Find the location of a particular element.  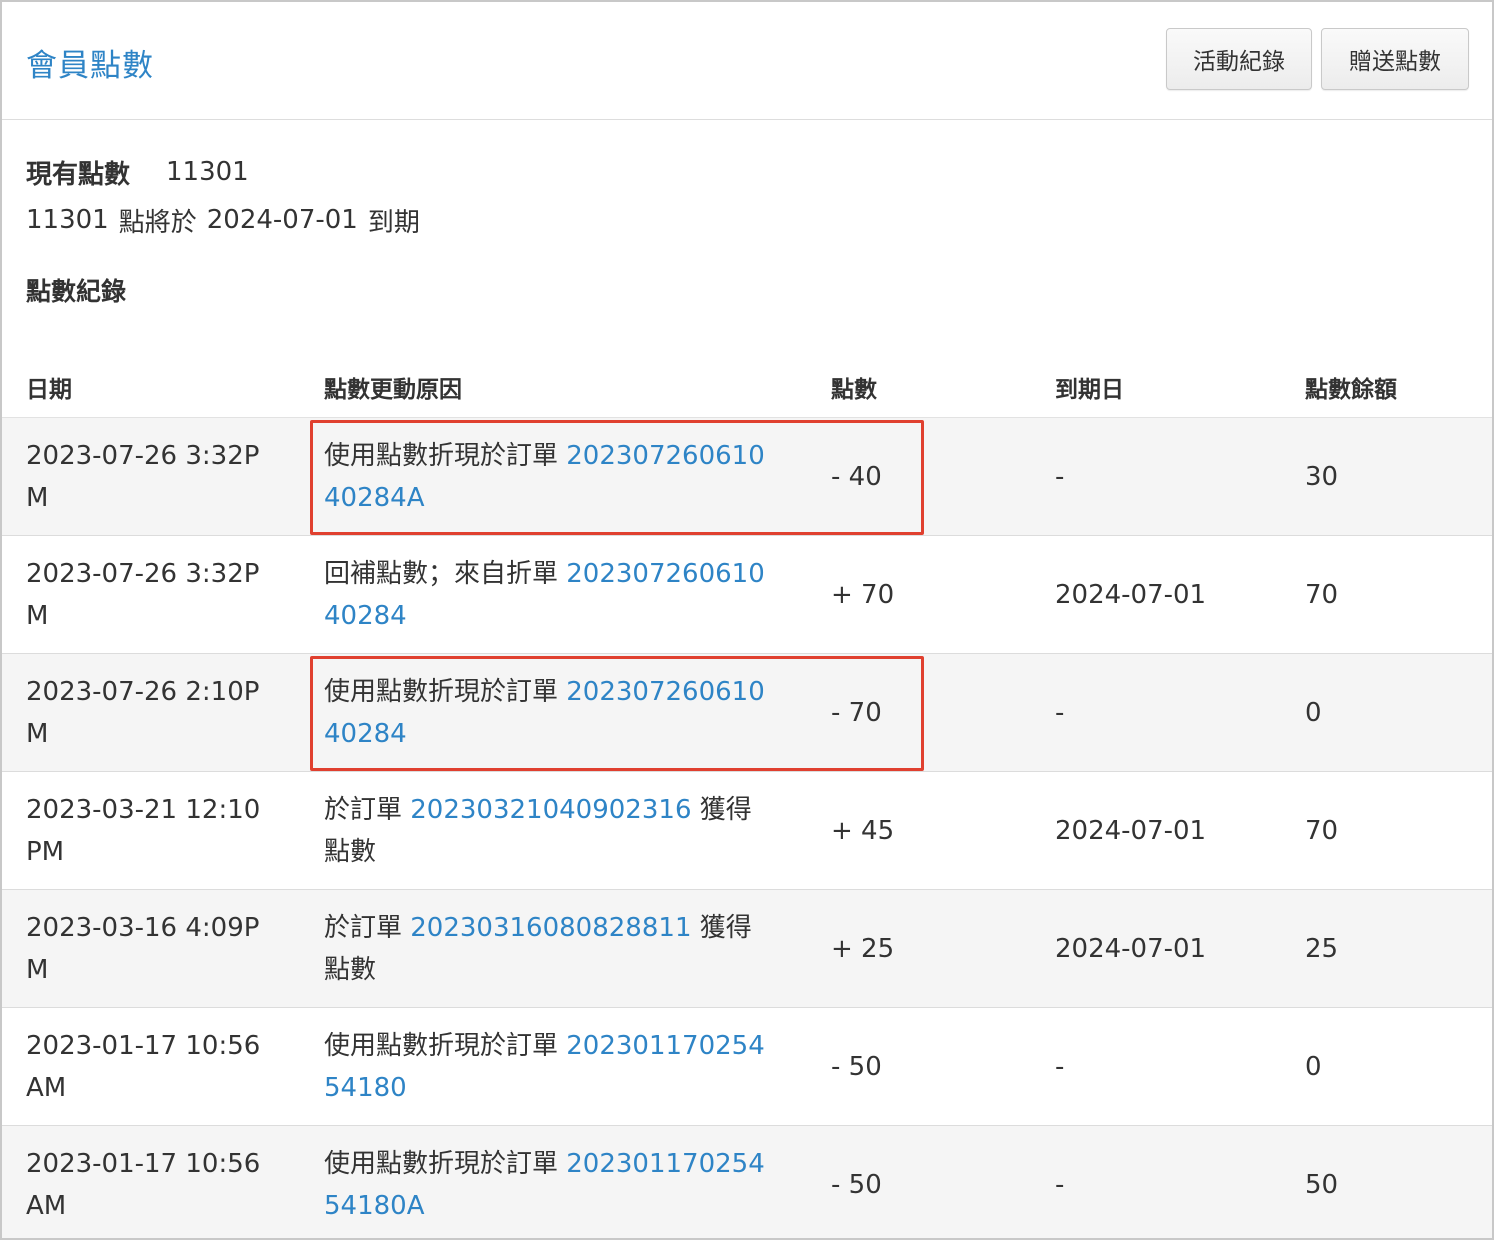

records-heading: 點數紀錄 is located at coordinates (76, 291).